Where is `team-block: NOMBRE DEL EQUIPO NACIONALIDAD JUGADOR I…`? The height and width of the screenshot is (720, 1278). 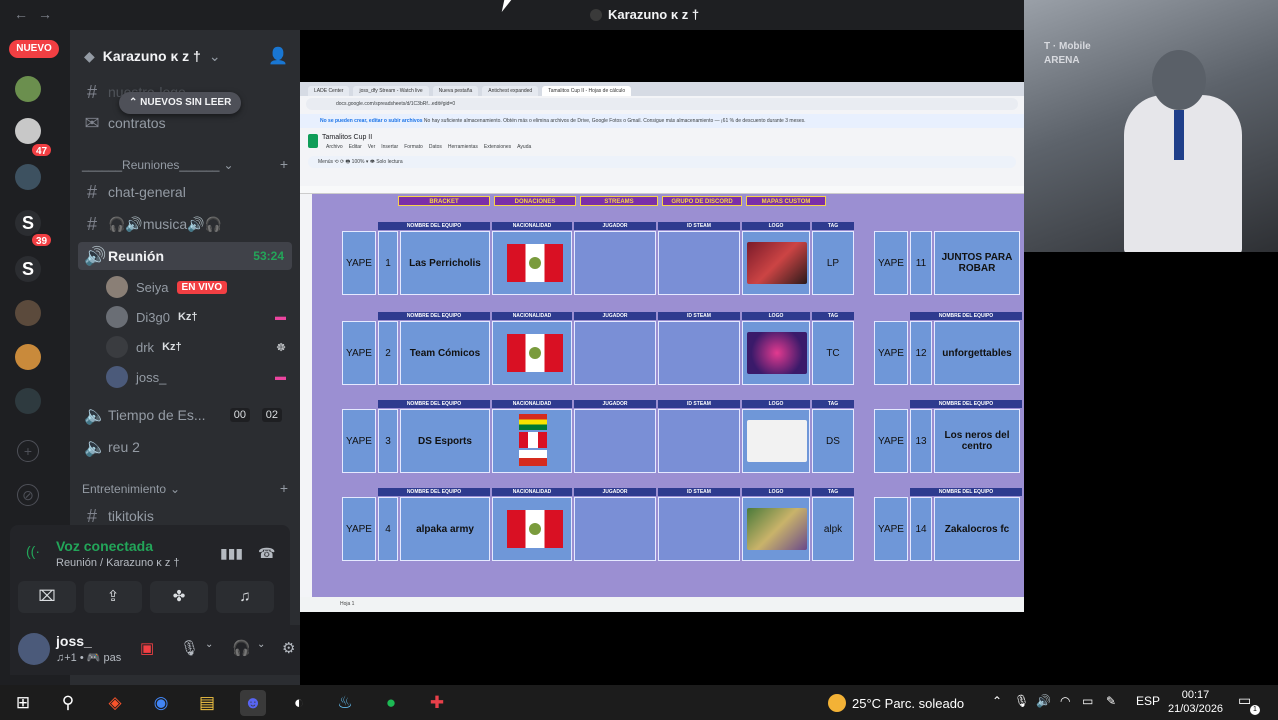 team-block: NOMBRE DEL EQUIPO NACIONALIDAD JUGADOR I… is located at coordinates (598, 441).